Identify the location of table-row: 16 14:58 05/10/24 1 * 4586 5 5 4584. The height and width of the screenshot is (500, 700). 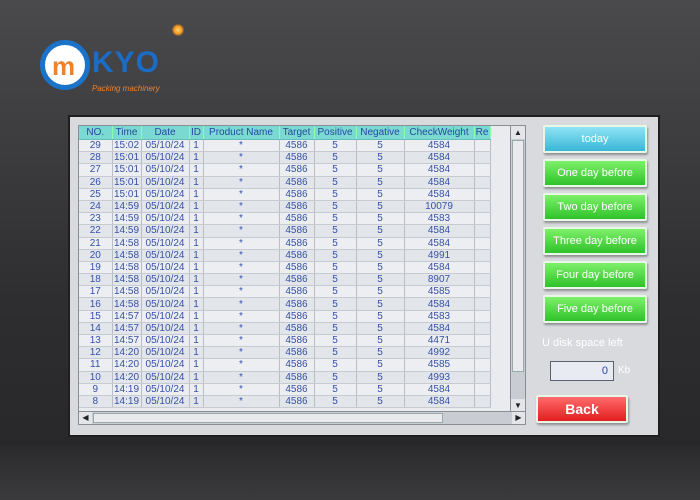
(285, 304).